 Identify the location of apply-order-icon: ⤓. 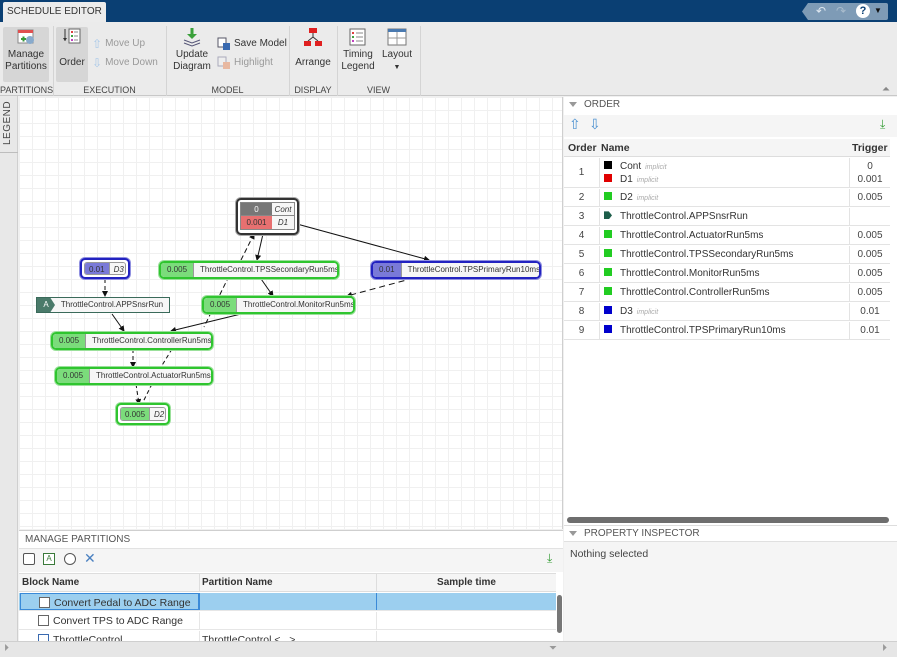
(882, 124).